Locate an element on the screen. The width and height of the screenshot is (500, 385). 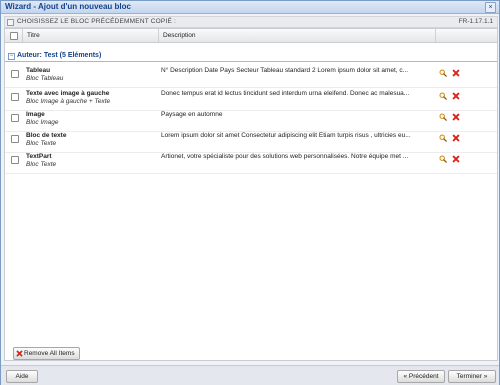
step-icon is located at coordinates (10, 22).